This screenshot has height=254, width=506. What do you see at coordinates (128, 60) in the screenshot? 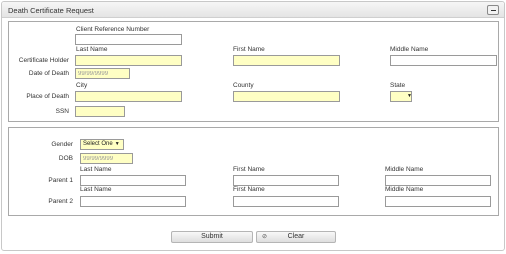
I see `holder-last-name-input` at bounding box center [128, 60].